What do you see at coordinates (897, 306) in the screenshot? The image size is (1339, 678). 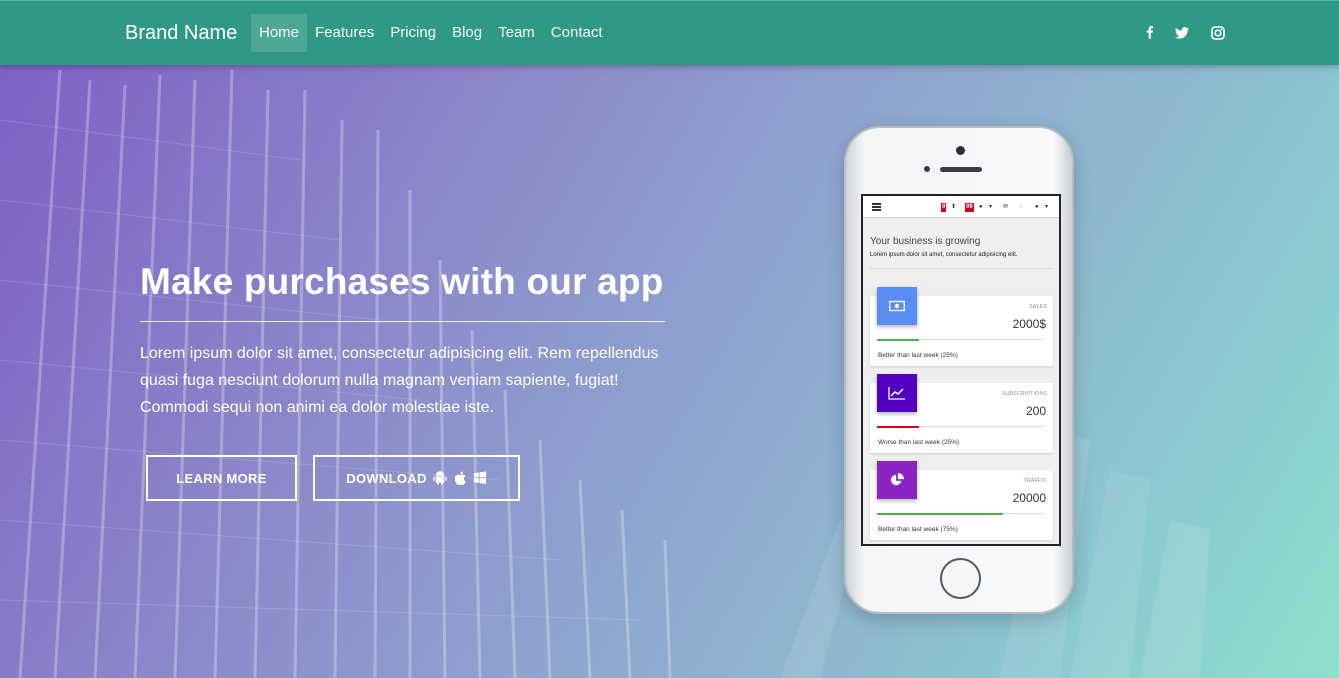 I see `money-icon` at bounding box center [897, 306].